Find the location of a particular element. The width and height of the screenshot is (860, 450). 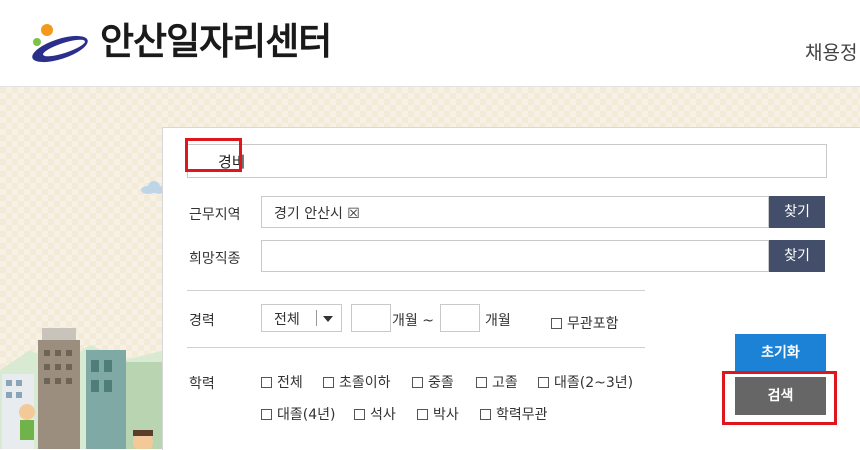

job-find-button: 찾기 is located at coordinates (797, 256).